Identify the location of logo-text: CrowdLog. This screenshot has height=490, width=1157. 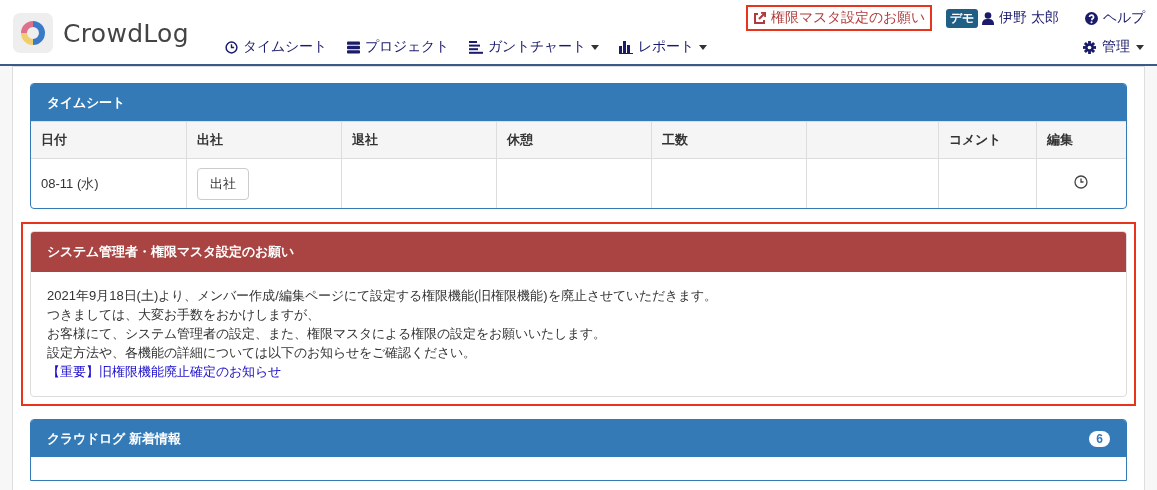
(126, 33).